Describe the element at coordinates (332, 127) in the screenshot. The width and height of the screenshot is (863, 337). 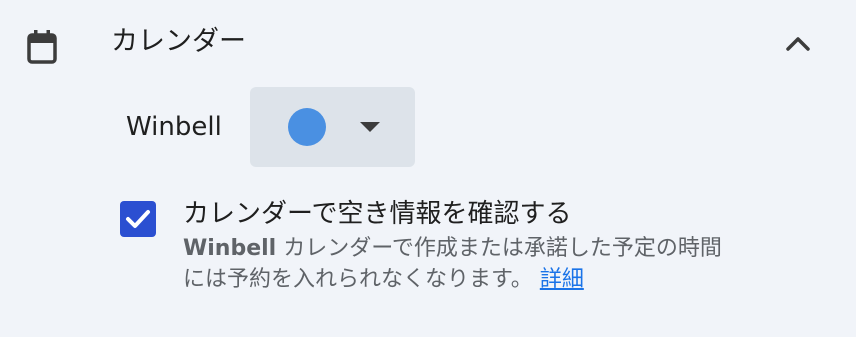
I see `color-picker-dropdown` at that location.